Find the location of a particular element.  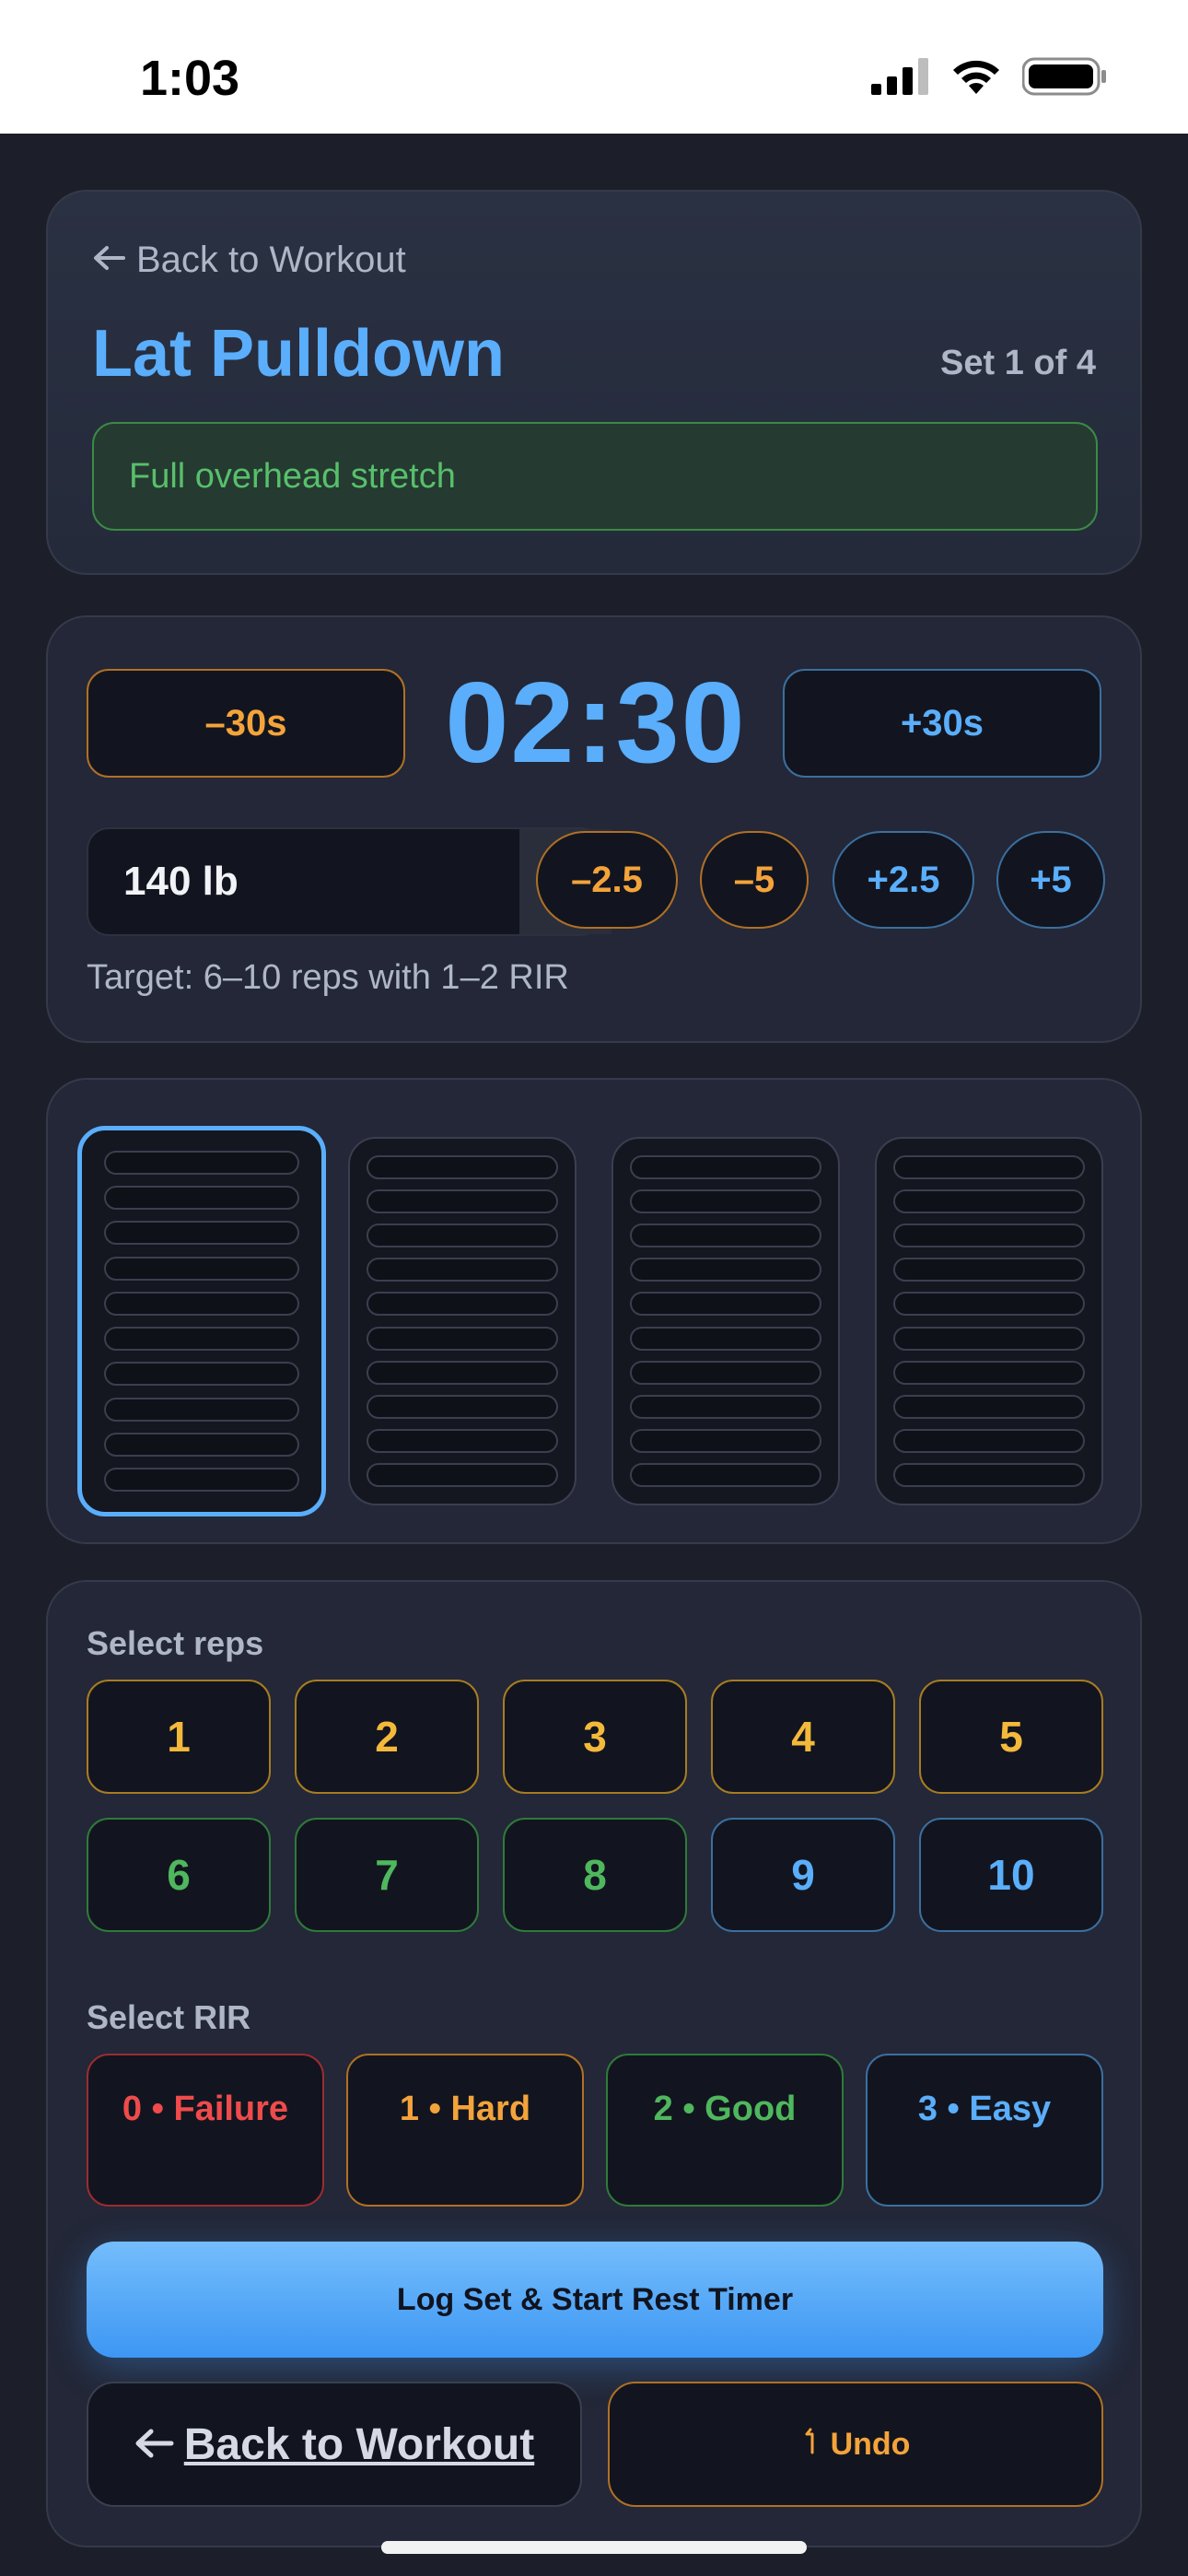

select-reps-label: Select reps is located at coordinates (175, 1643).